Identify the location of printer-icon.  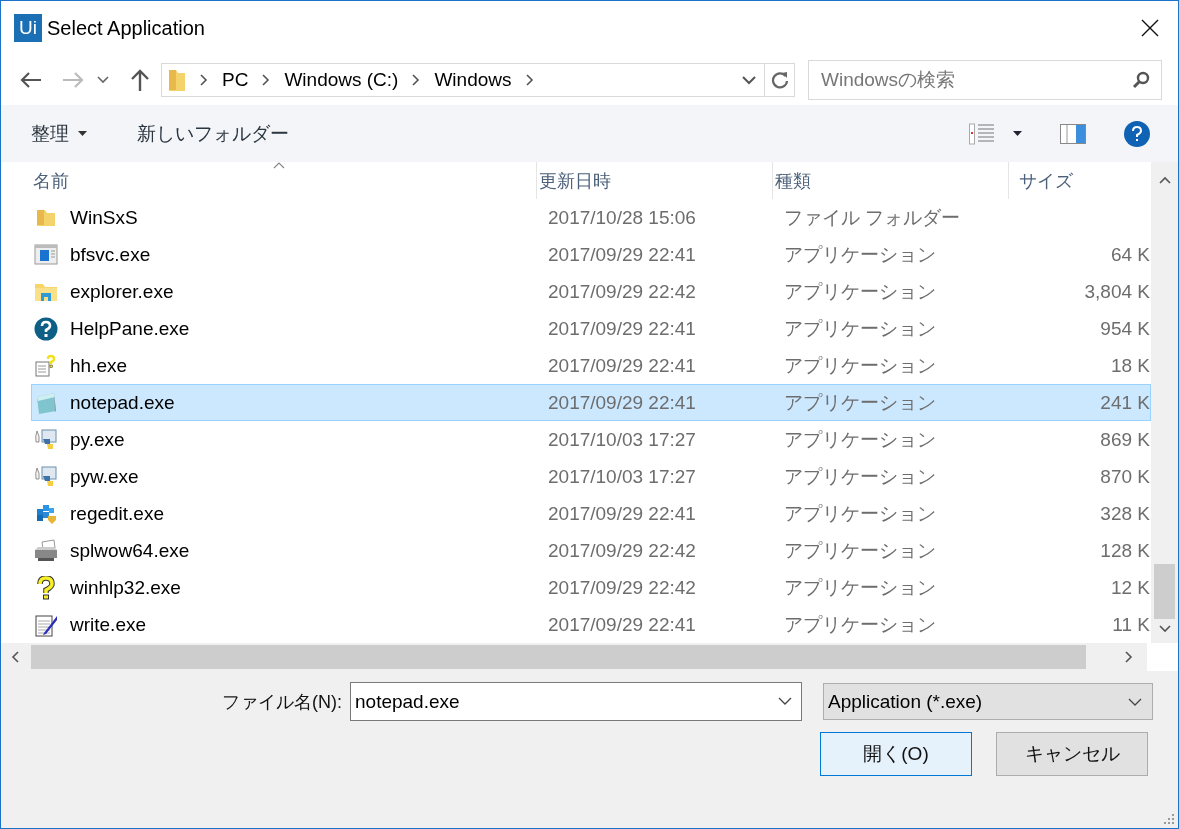
(46, 550).